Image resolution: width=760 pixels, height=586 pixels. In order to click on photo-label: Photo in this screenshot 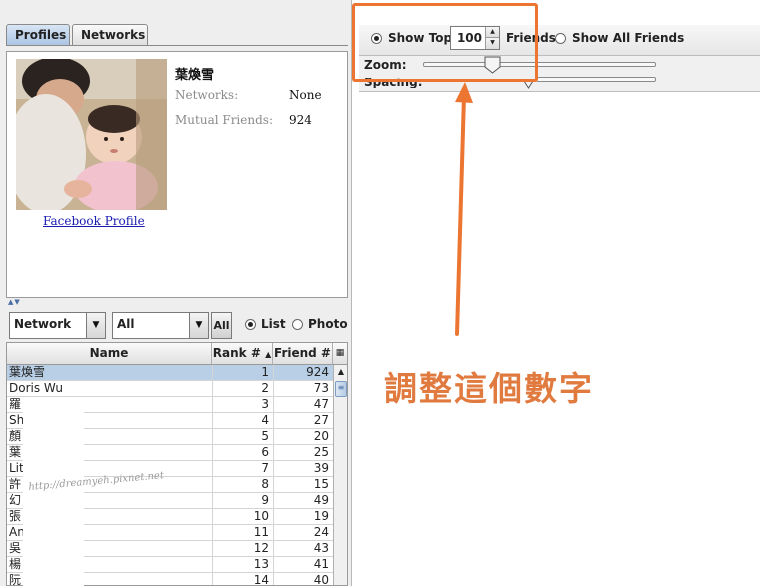, I will do `click(328, 324)`.